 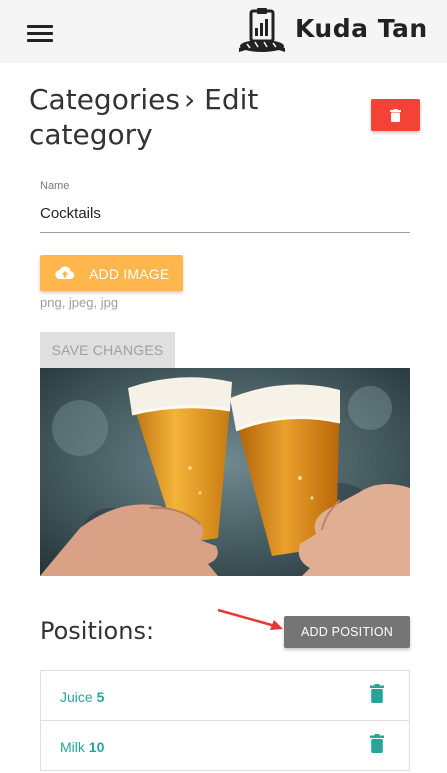 I want to click on list-item: Juice 5, so click(x=225, y=696).